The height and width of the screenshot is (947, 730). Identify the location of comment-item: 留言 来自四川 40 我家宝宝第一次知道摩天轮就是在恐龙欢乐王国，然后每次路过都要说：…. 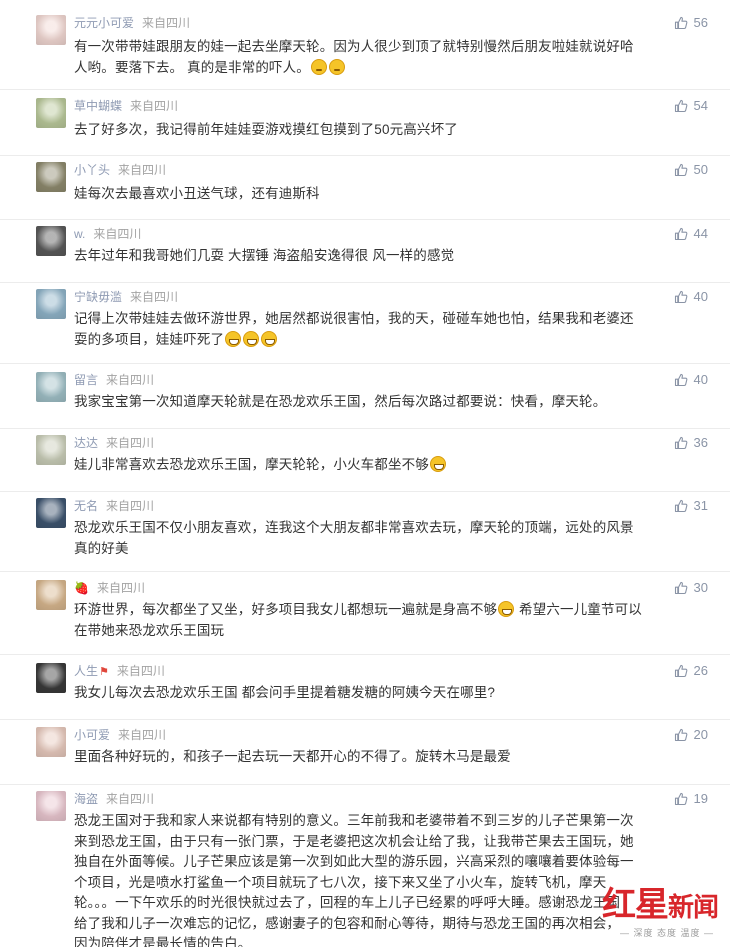
(365, 400).